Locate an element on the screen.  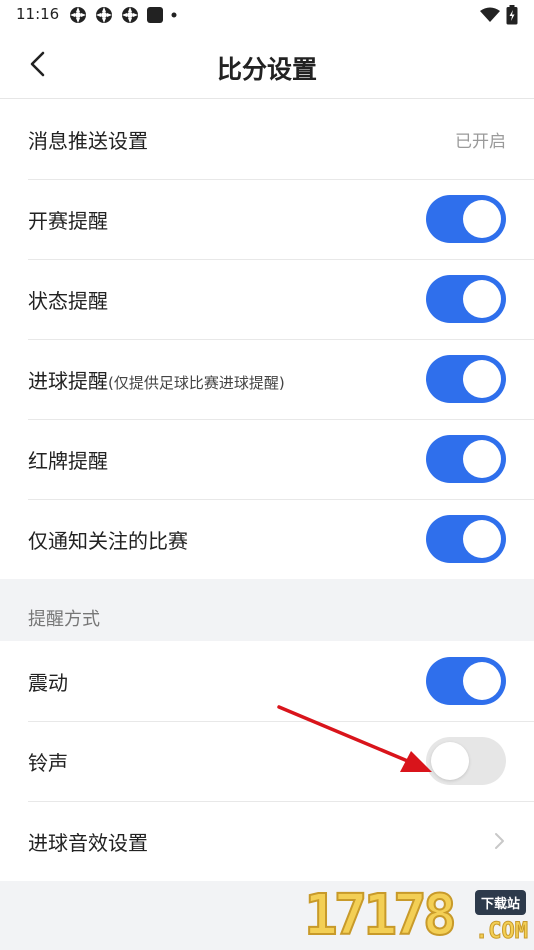
watermark-suffix: .COM is located at coordinates (502, 932).